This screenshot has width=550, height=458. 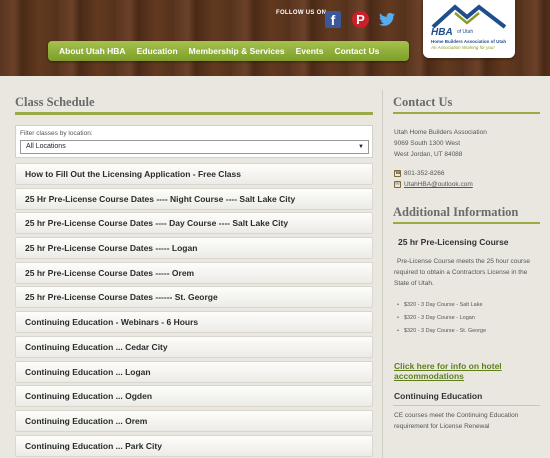 What do you see at coordinates (466, 223) in the screenshot?
I see `additional-info-divider` at bounding box center [466, 223].